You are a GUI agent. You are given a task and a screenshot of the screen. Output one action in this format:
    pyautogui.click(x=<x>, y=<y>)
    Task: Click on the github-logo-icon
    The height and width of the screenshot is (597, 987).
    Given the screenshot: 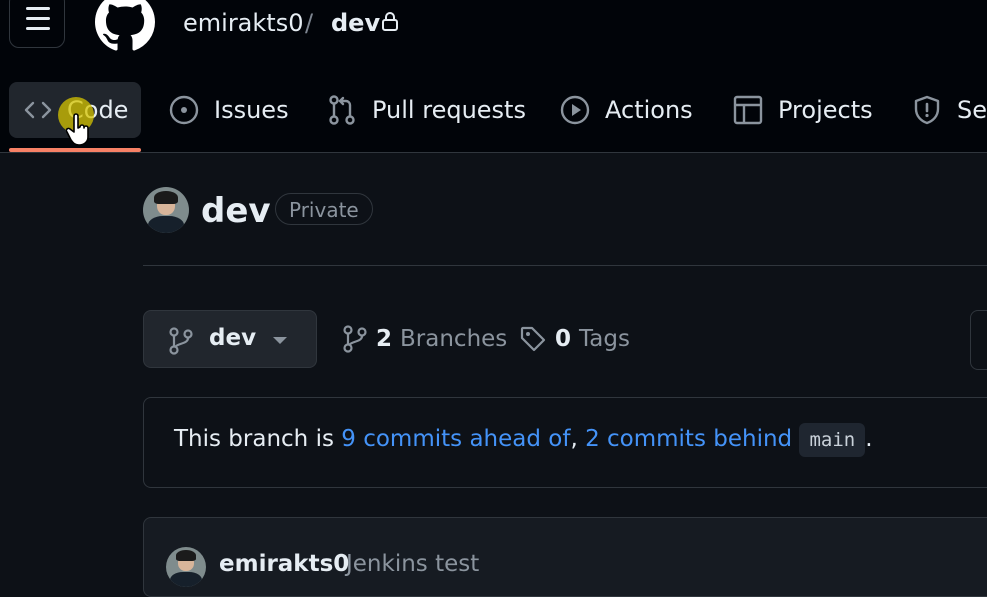 What is the action you would take?
    pyautogui.click(x=125, y=26)
    